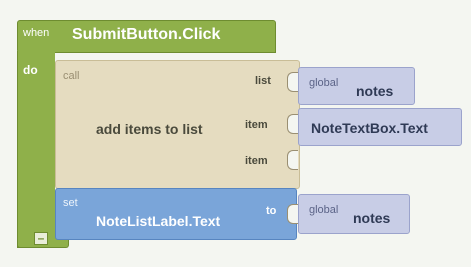 Image resolution: width=471 pixels, height=267 pixels. What do you see at coordinates (158, 221) in the screenshot?
I see `set-target-name: NoteListLabel.Text` at bounding box center [158, 221].